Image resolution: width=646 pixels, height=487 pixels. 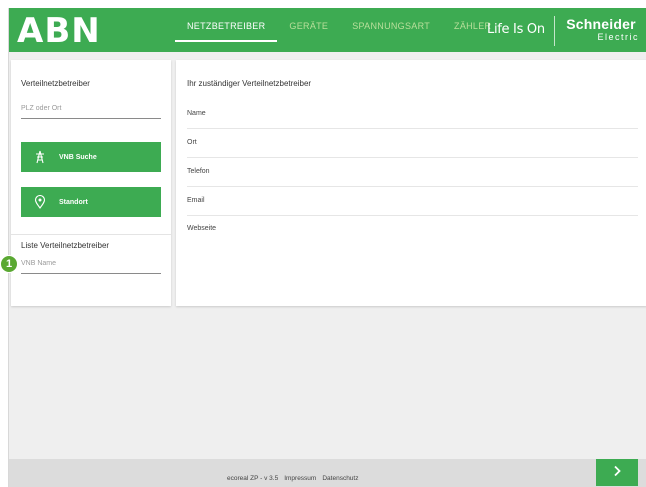 I want to click on schneider-electric-logo: Schneider Electric, so click(x=601, y=29).